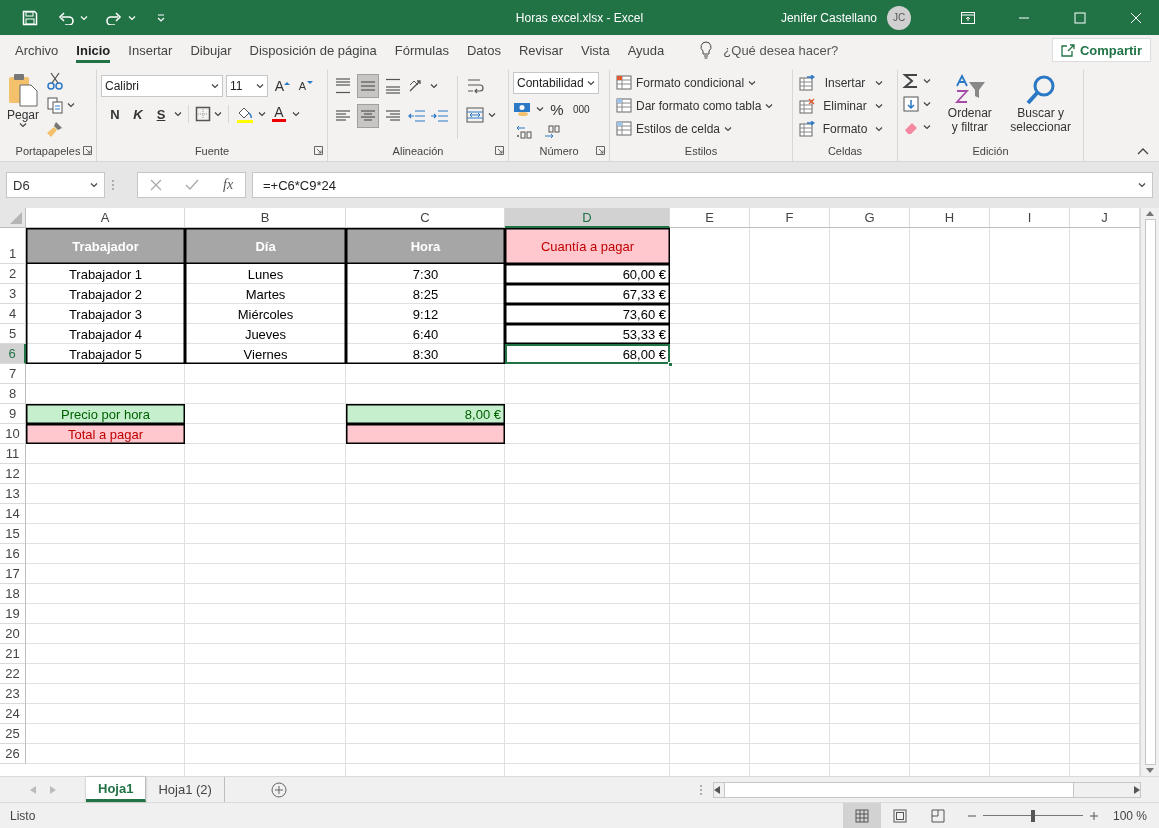  What do you see at coordinates (911, 104) in the screenshot?
I see `fill-down-icon` at bounding box center [911, 104].